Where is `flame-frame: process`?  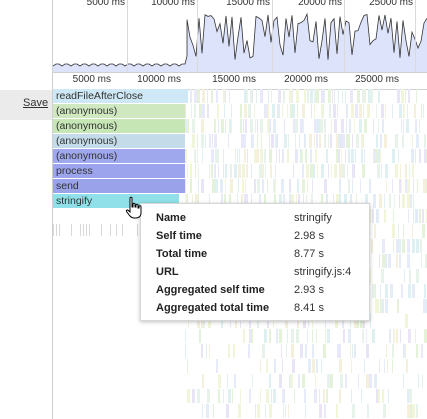 flame-frame: process is located at coordinates (119, 171).